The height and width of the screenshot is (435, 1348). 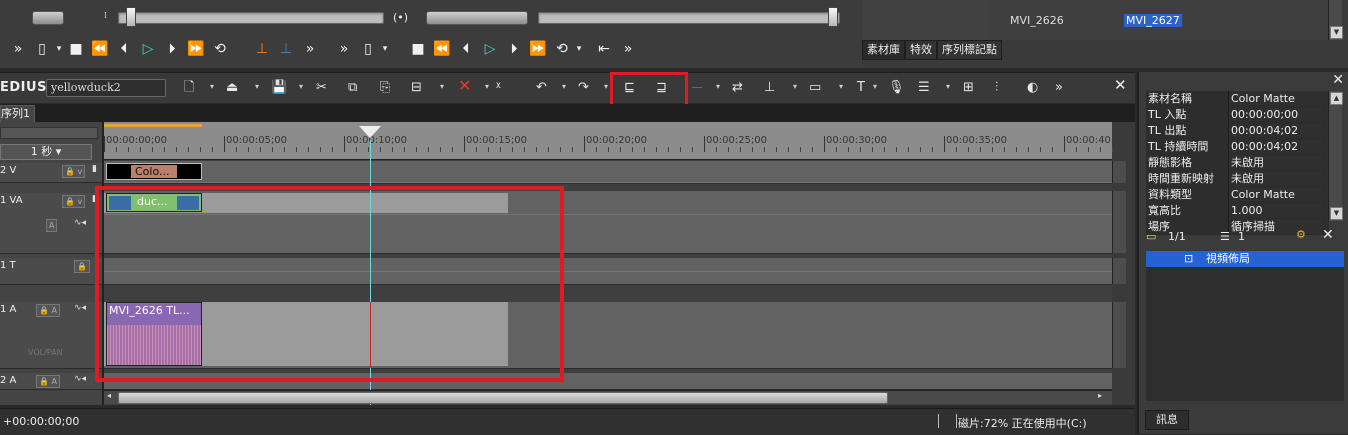 What do you see at coordinates (352, 88) in the screenshot?
I see `copy-icon: ⧉` at bounding box center [352, 88].